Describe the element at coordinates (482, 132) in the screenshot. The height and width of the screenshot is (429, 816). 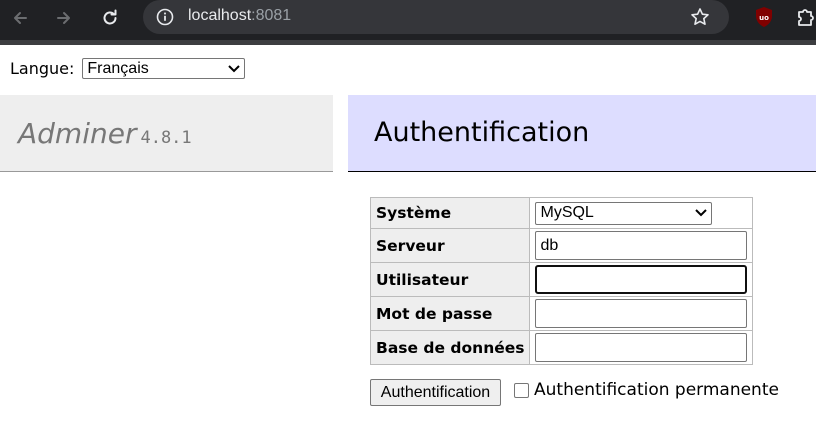
I see `page-title: Authentification` at that location.